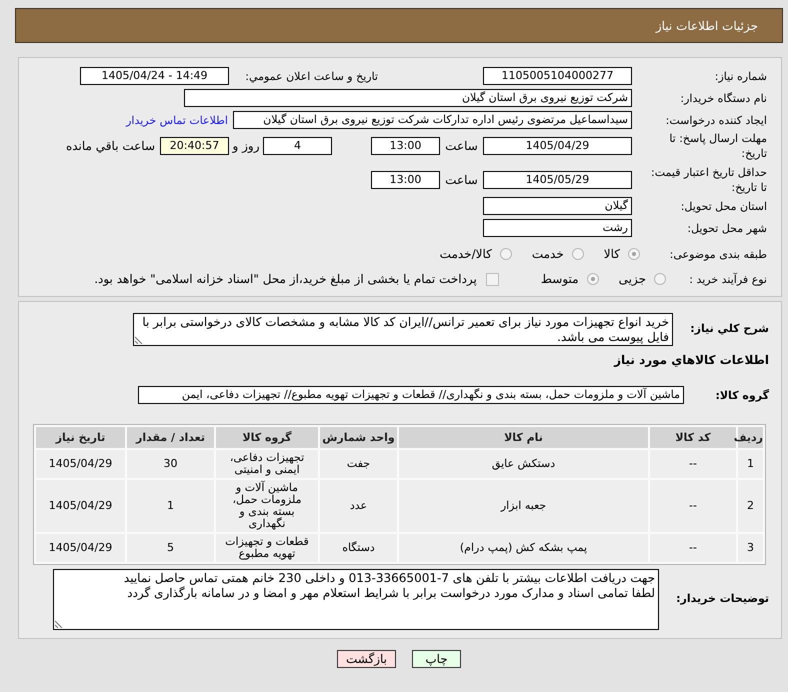 This screenshot has width=788, height=692. I want to click on field-label: مهلت ارسال پاسخ: تا تاریخ:, so click(718, 146).